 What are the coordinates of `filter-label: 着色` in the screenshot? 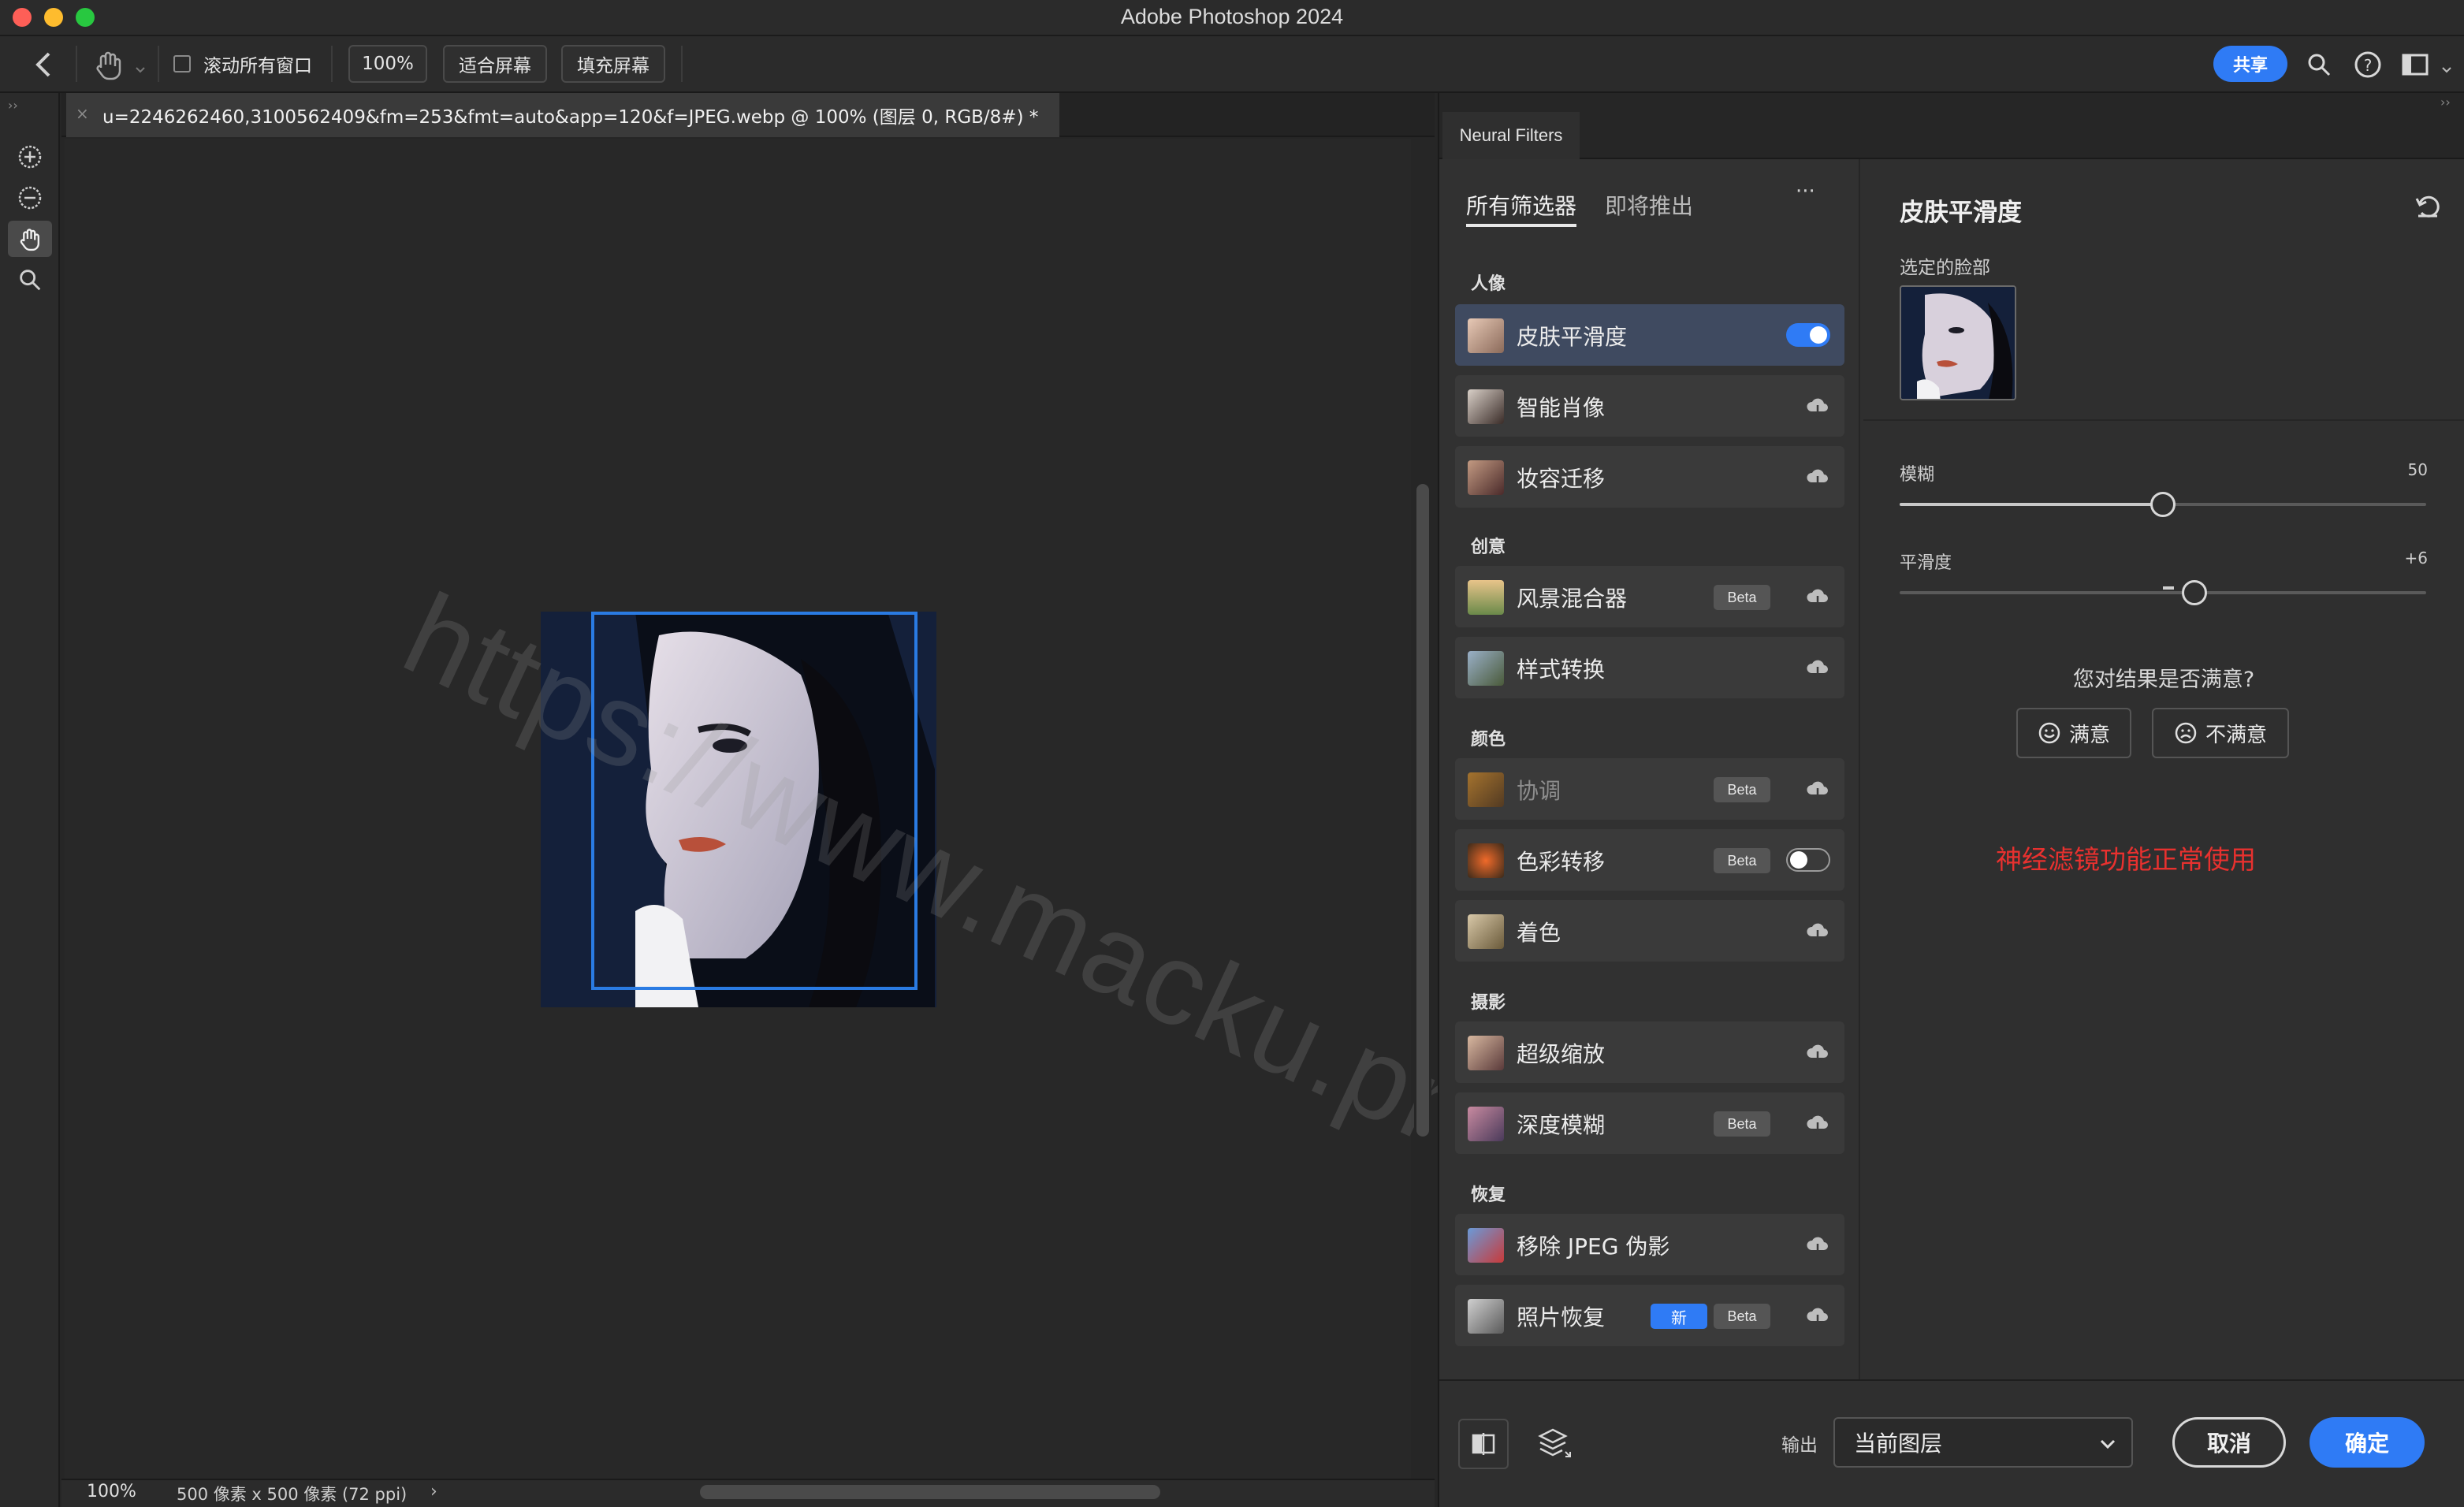 It's located at (1539, 933).